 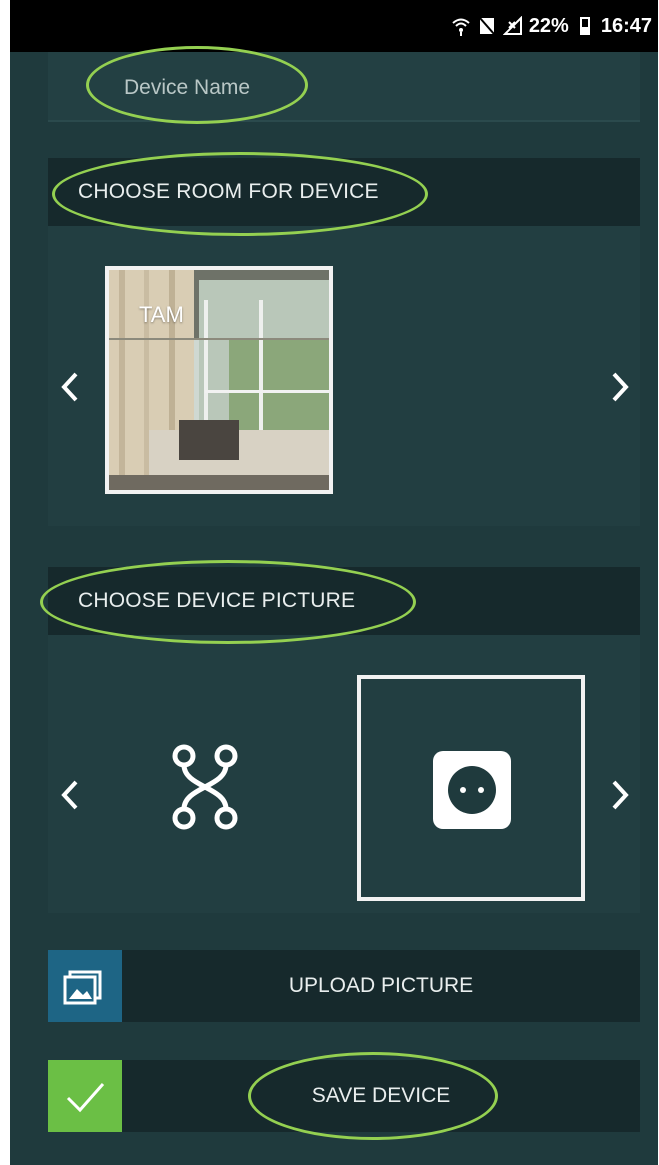 I want to click on device-picture-title: CHOOSE DEVICE PICTURE, so click(x=217, y=600).